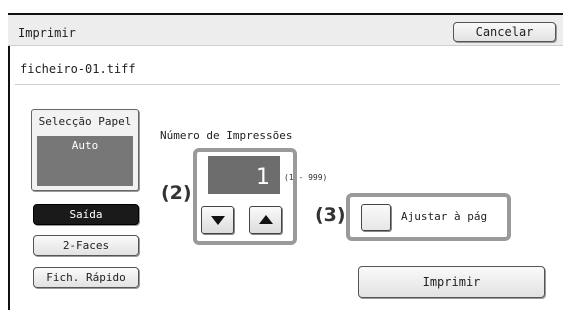 The height and width of the screenshot is (310, 563). I want to click on divider, so click(287, 84).